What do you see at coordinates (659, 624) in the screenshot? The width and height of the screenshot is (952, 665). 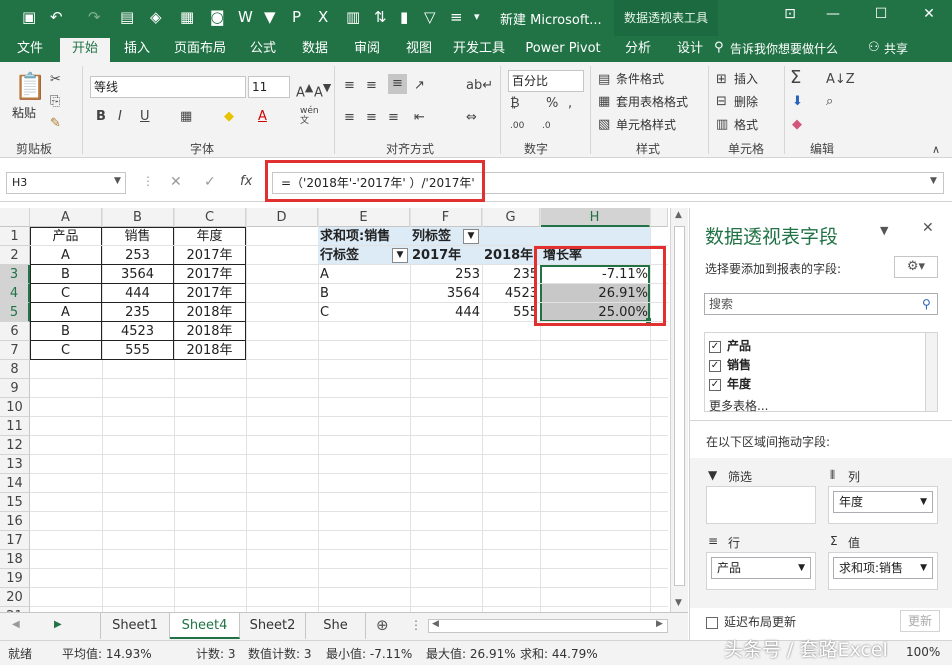 I see `scroll-right-icon: ▶` at bounding box center [659, 624].